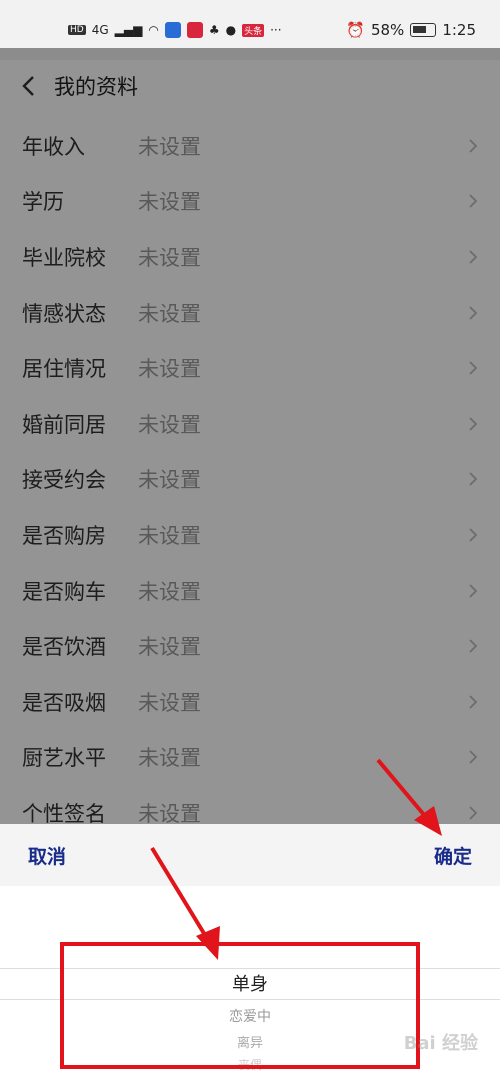  I want to click on battery-percent: 58%, so click(387, 30).